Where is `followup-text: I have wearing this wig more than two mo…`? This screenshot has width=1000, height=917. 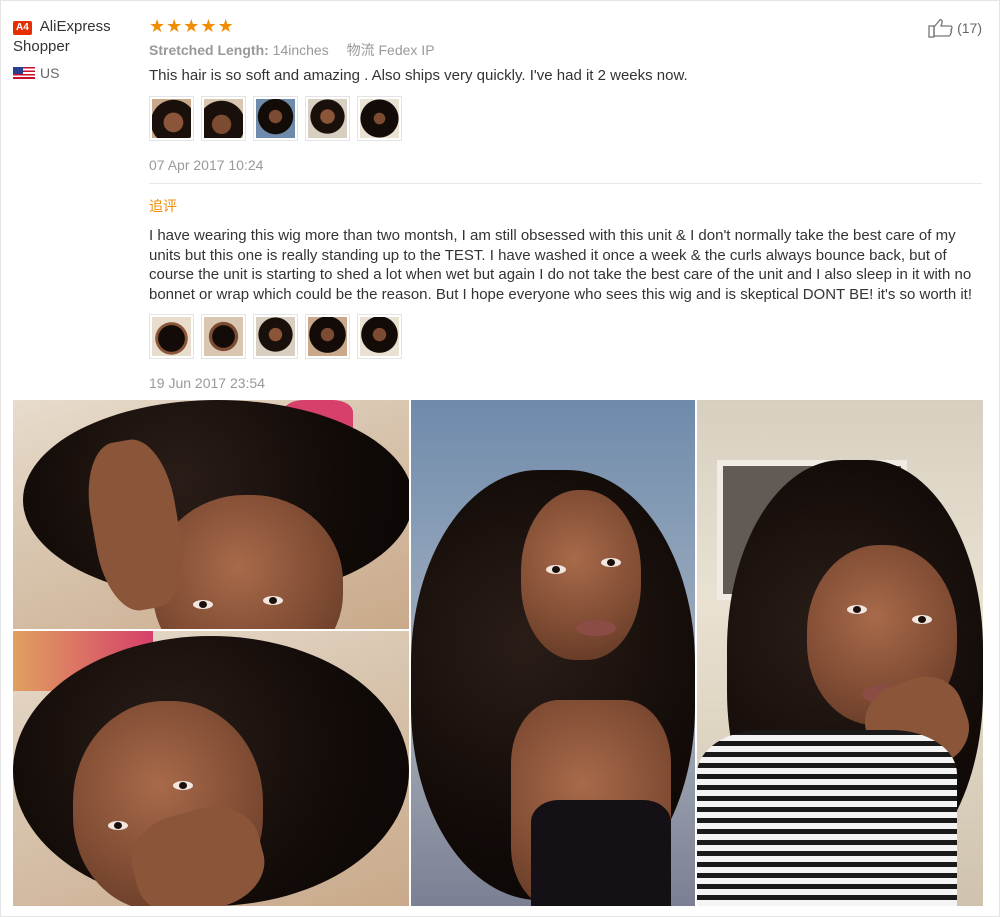 followup-text: I have wearing this wig more than two mo… is located at coordinates (561, 265).